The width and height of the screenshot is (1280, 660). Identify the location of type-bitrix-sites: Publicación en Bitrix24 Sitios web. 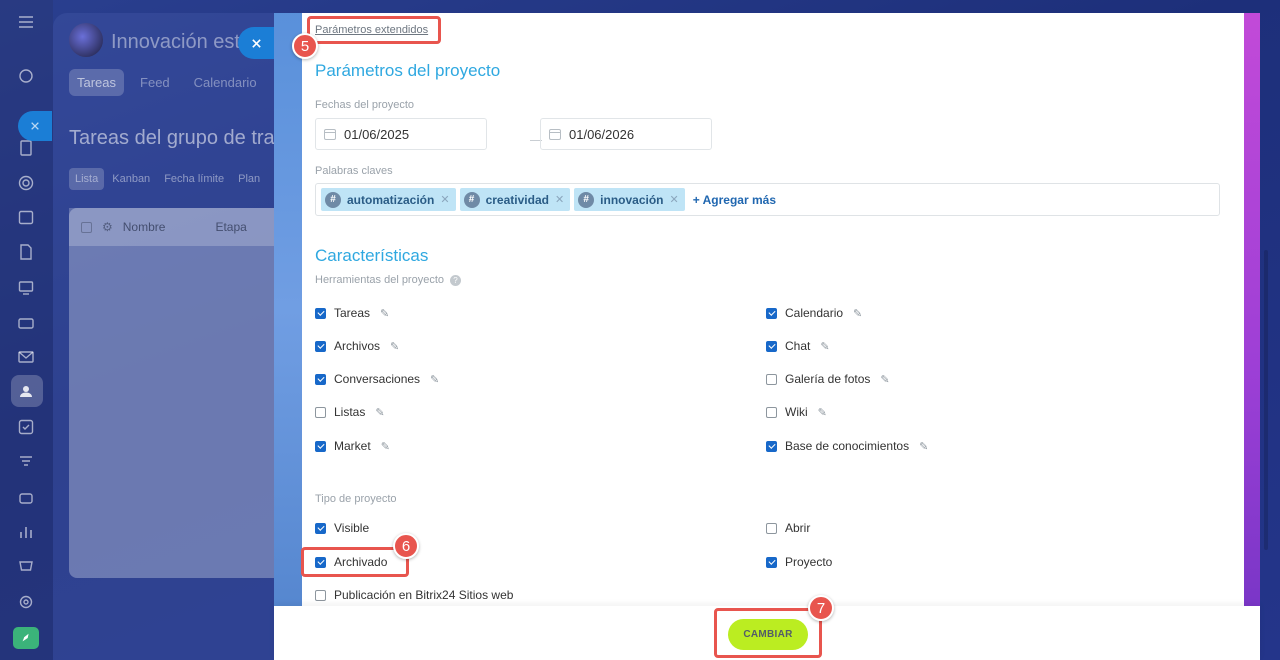
(414, 595).